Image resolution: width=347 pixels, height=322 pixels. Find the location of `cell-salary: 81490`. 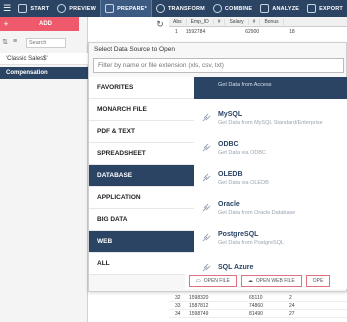

cell-salary: 81490 is located at coordinates (256, 314).